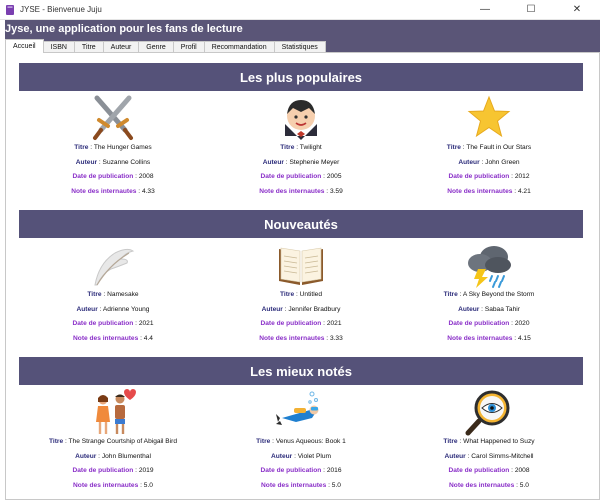  I want to click on book-rating: 4.15, so click(524, 338).